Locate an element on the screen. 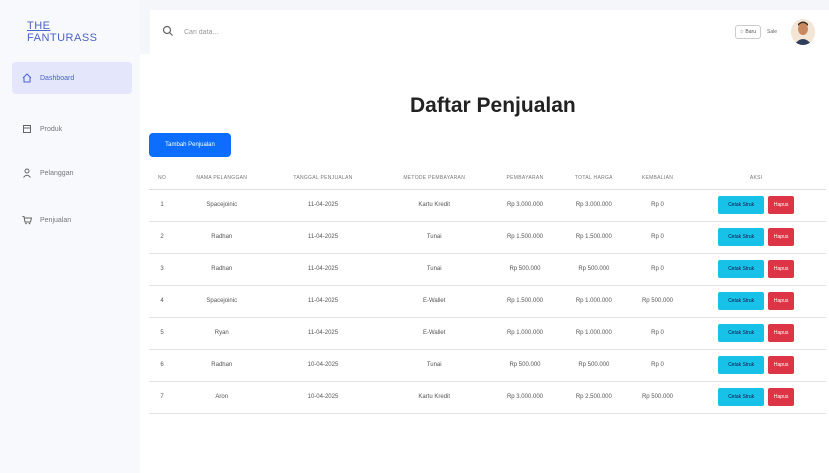 The width and height of the screenshot is (829, 473). theme-toggle-label: Baru is located at coordinates (750, 32).